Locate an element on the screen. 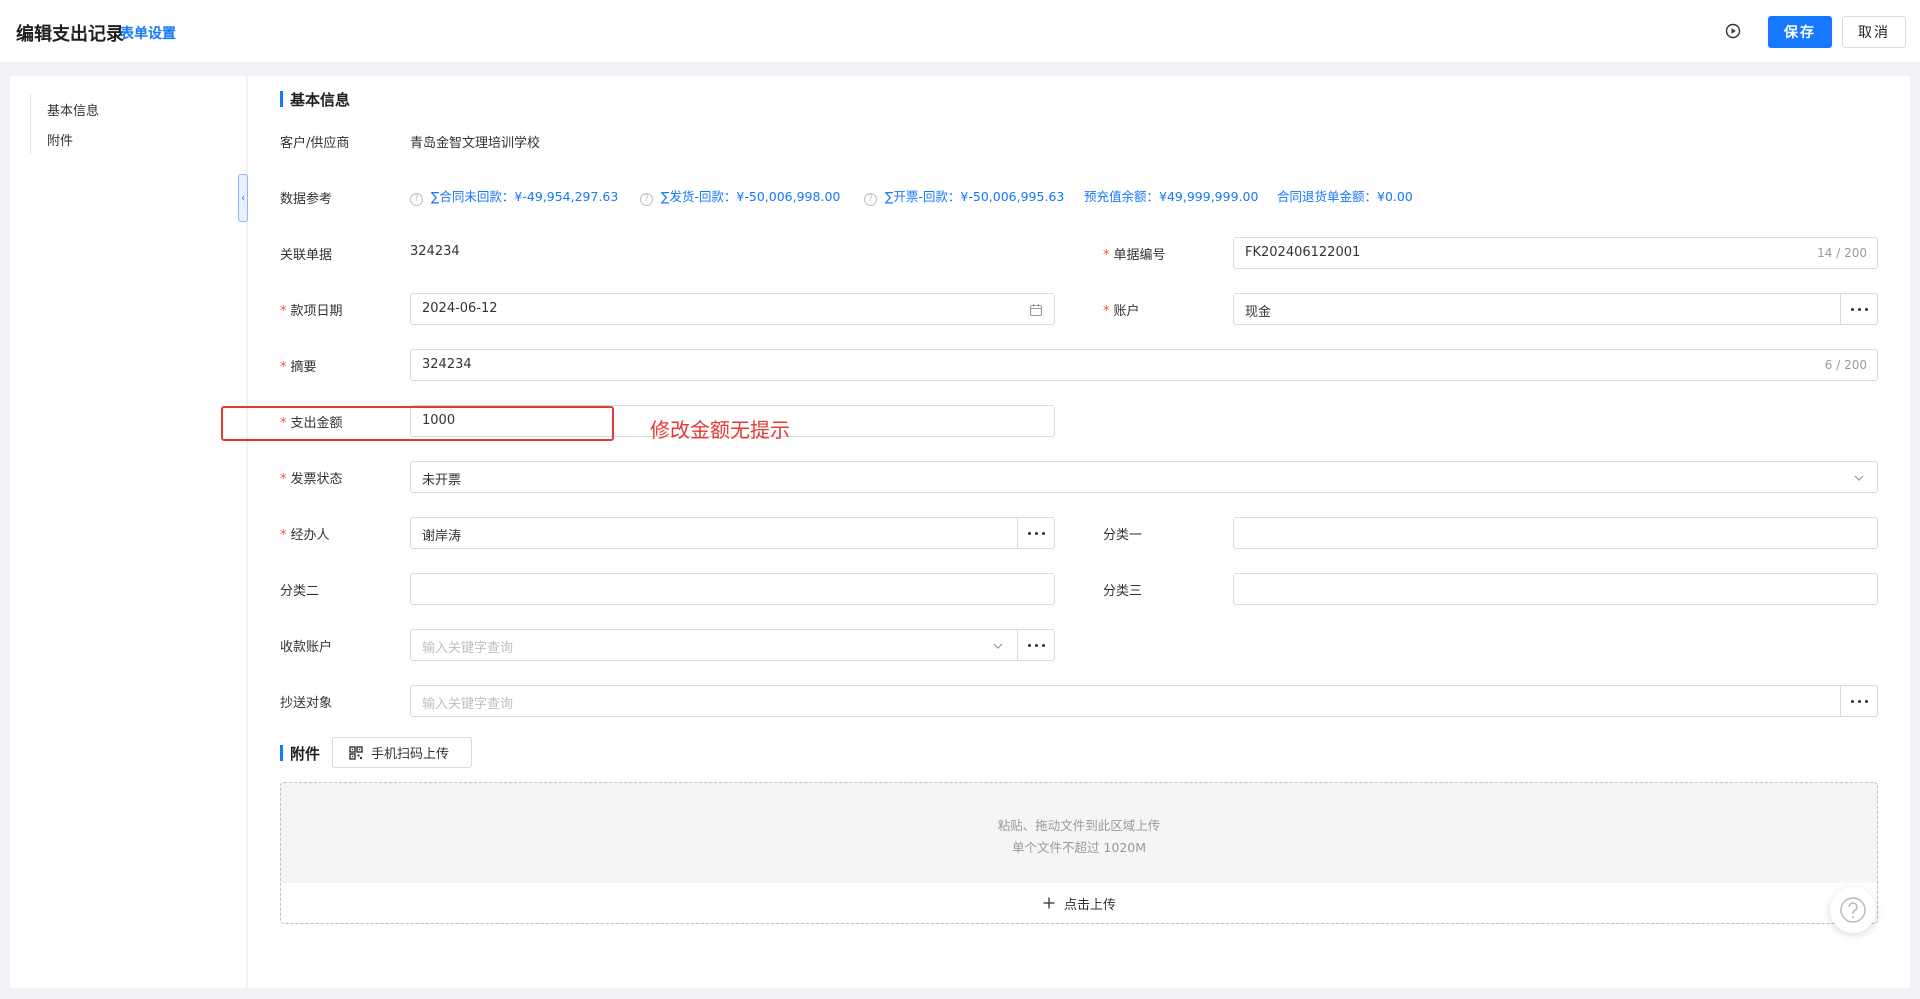 The height and width of the screenshot is (999, 1920). page-title: 编辑支出记录 is located at coordinates (70, 34).